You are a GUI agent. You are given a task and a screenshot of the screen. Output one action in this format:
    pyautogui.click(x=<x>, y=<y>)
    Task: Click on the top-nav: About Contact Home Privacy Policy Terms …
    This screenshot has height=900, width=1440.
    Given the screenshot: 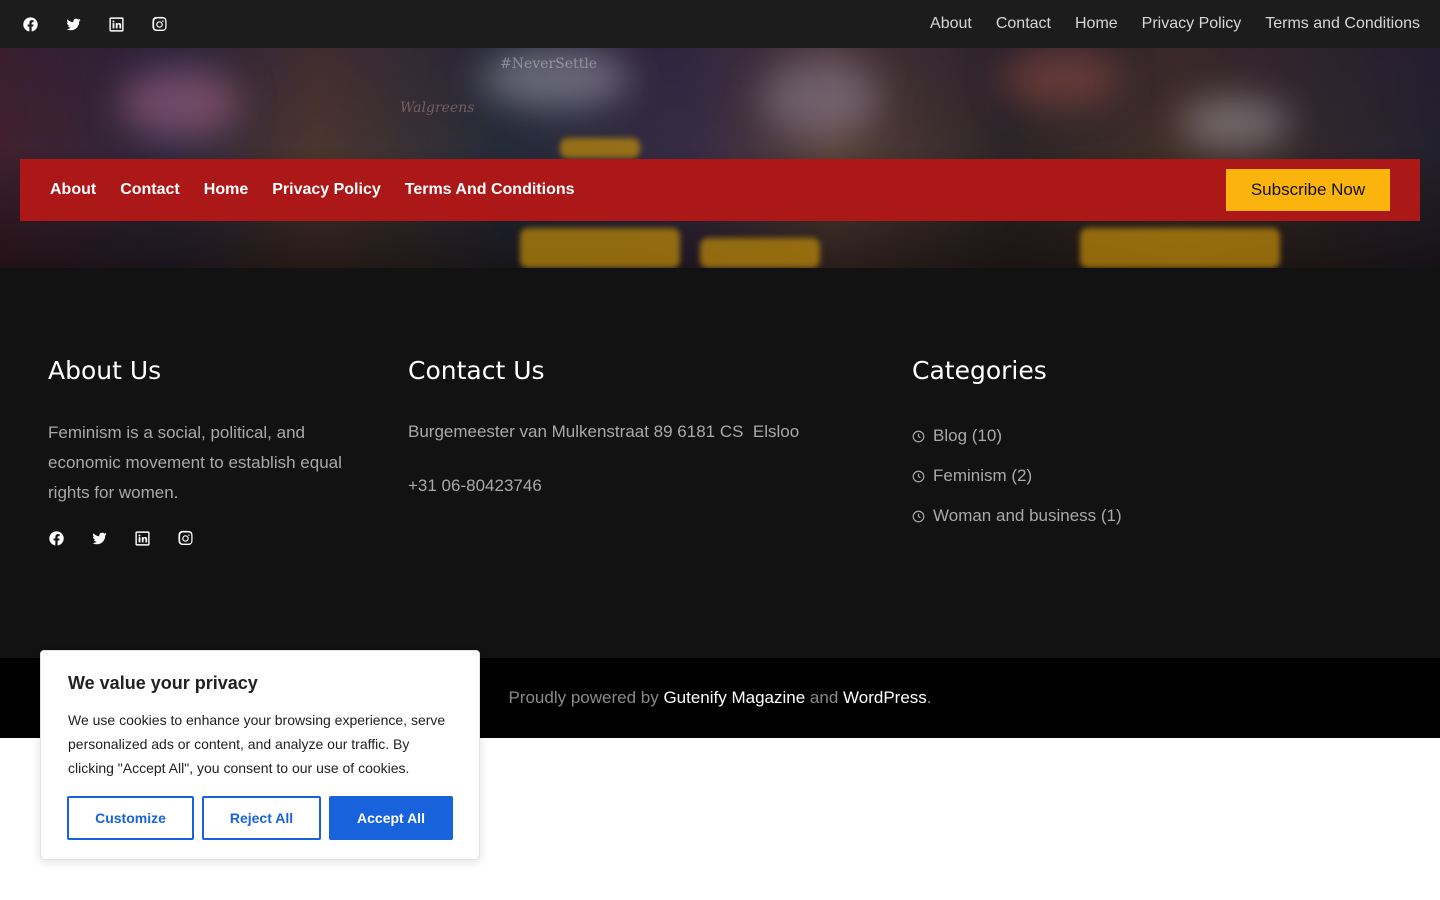 What is the action you would take?
    pyautogui.click(x=1163, y=24)
    